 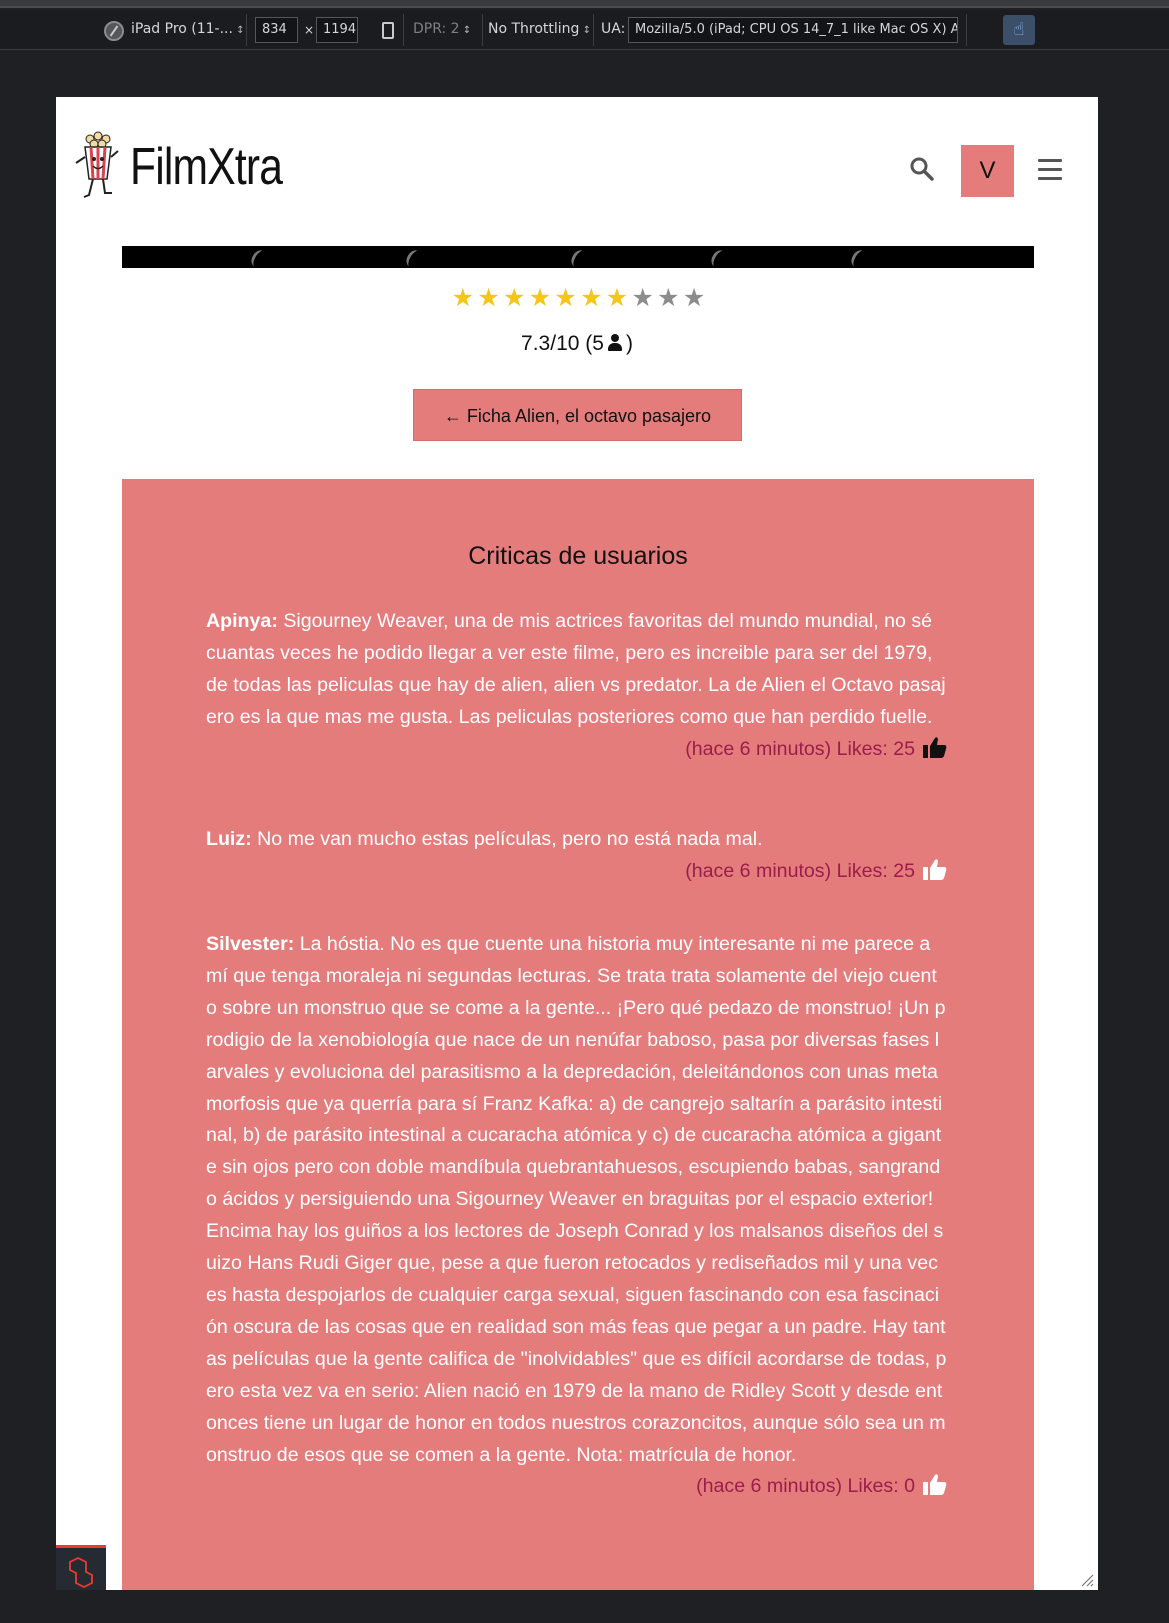 I want to click on laravel-icon, so click(x=81, y=1567).